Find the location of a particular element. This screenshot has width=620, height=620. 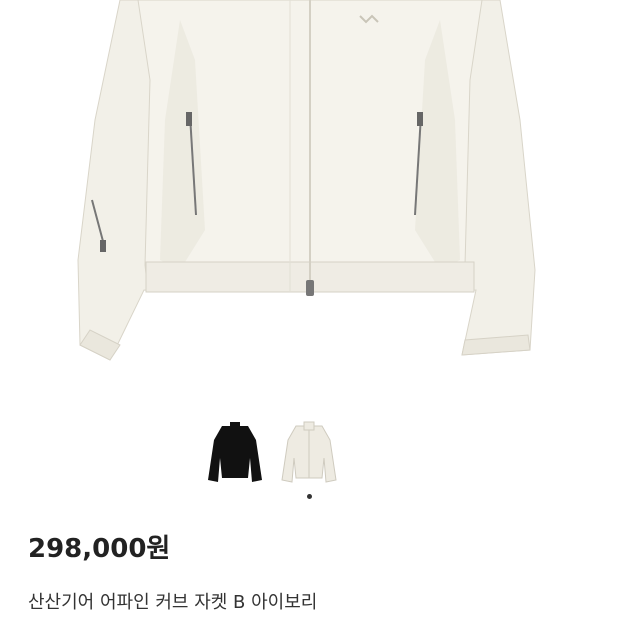

carousel-indicator is located at coordinates (310, 499).